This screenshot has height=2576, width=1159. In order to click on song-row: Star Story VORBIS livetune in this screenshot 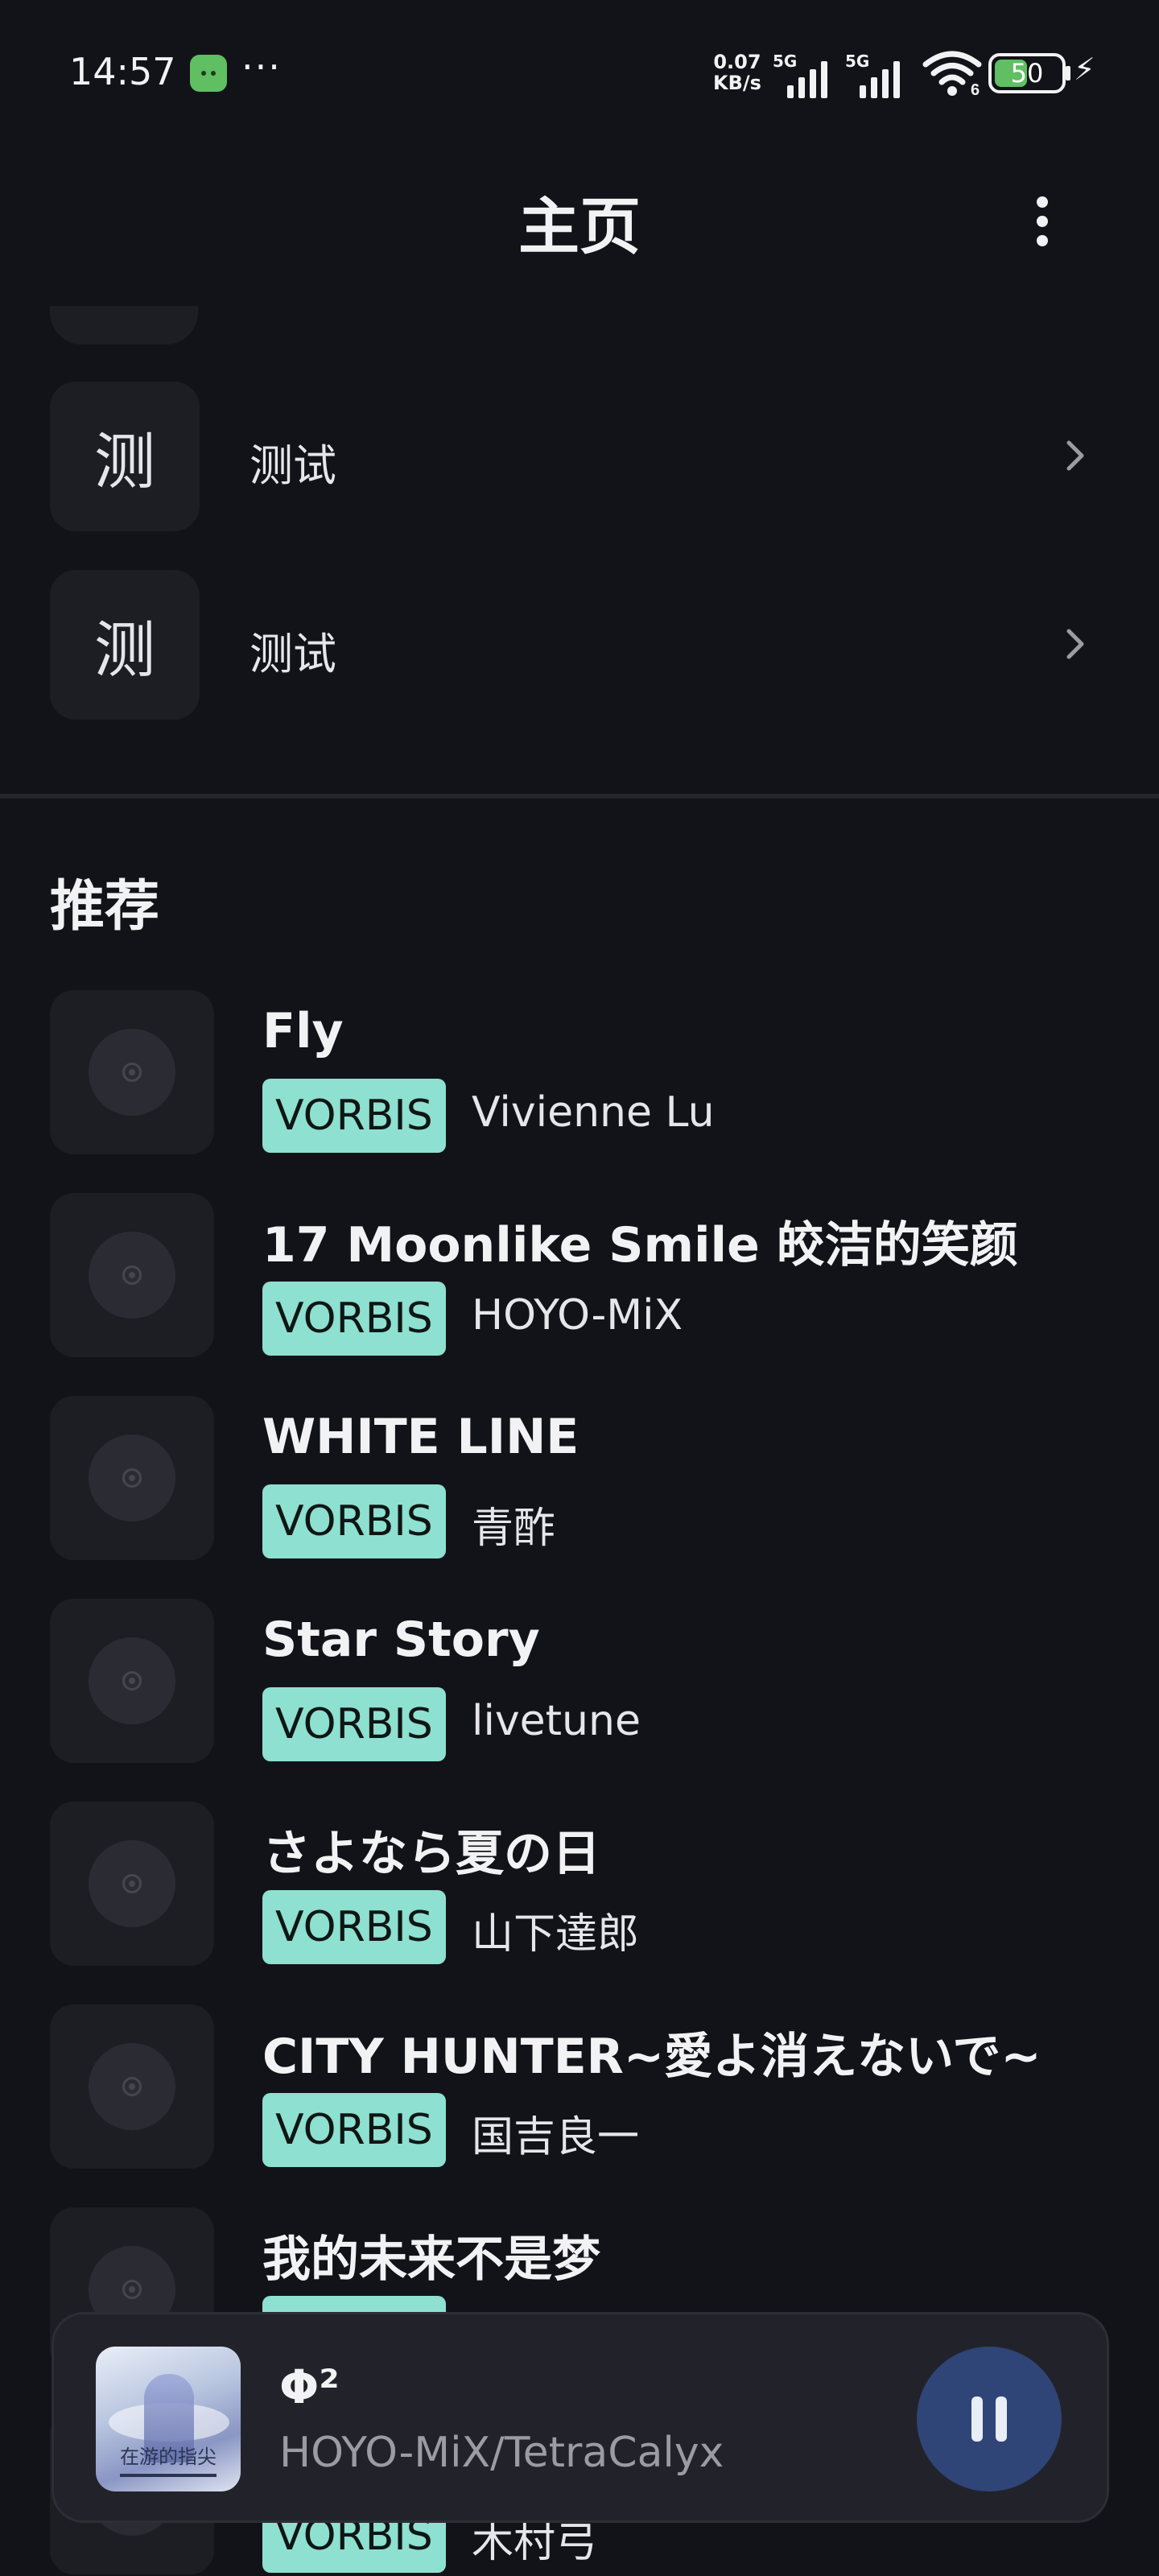, I will do `click(579, 1684)`.